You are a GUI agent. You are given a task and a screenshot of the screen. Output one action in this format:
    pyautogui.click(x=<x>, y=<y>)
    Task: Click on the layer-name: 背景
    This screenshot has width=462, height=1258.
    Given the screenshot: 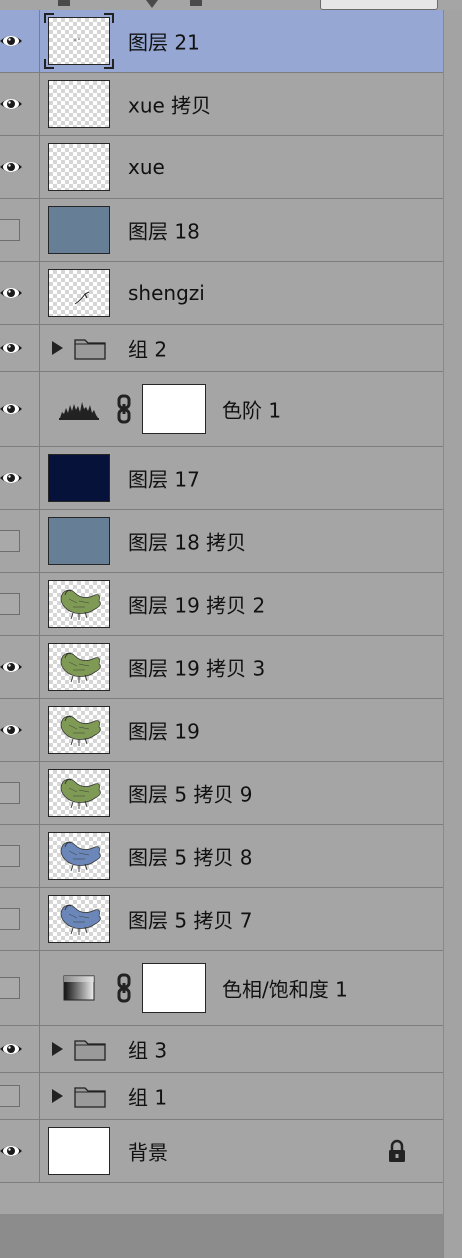 What is the action you would take?
    pyautogui.click(x=148, y=1151)
    